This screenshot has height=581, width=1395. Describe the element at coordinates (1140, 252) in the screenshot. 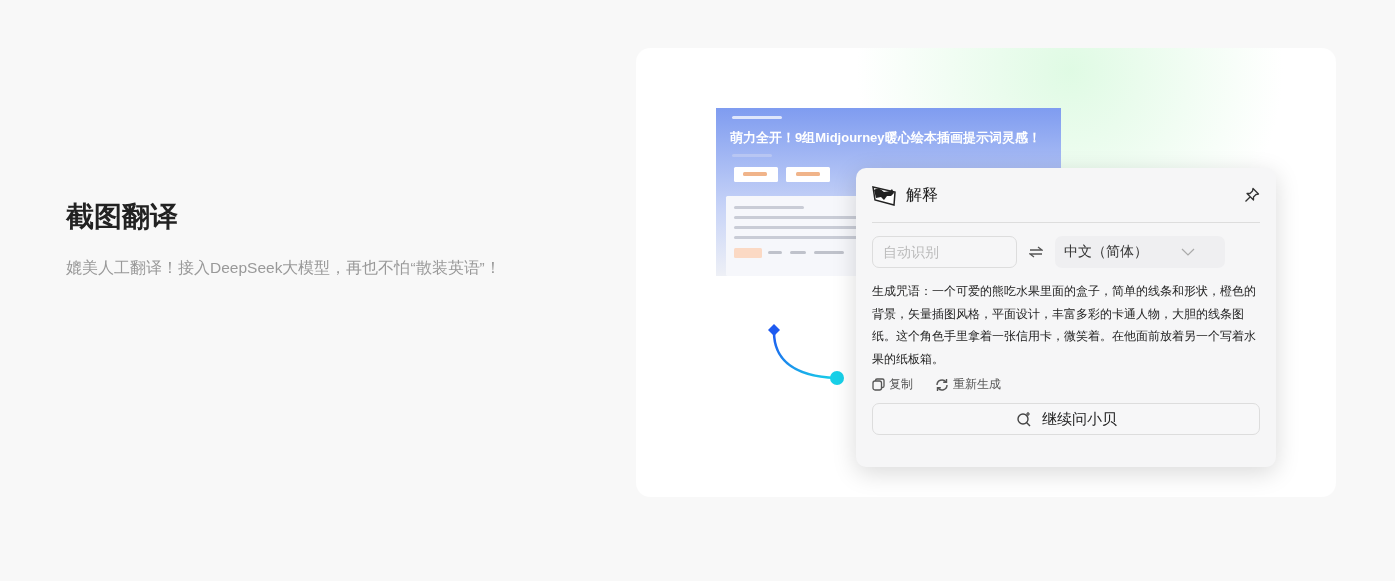

I see `target-language-dropdown: 中文（简体）` at that location.